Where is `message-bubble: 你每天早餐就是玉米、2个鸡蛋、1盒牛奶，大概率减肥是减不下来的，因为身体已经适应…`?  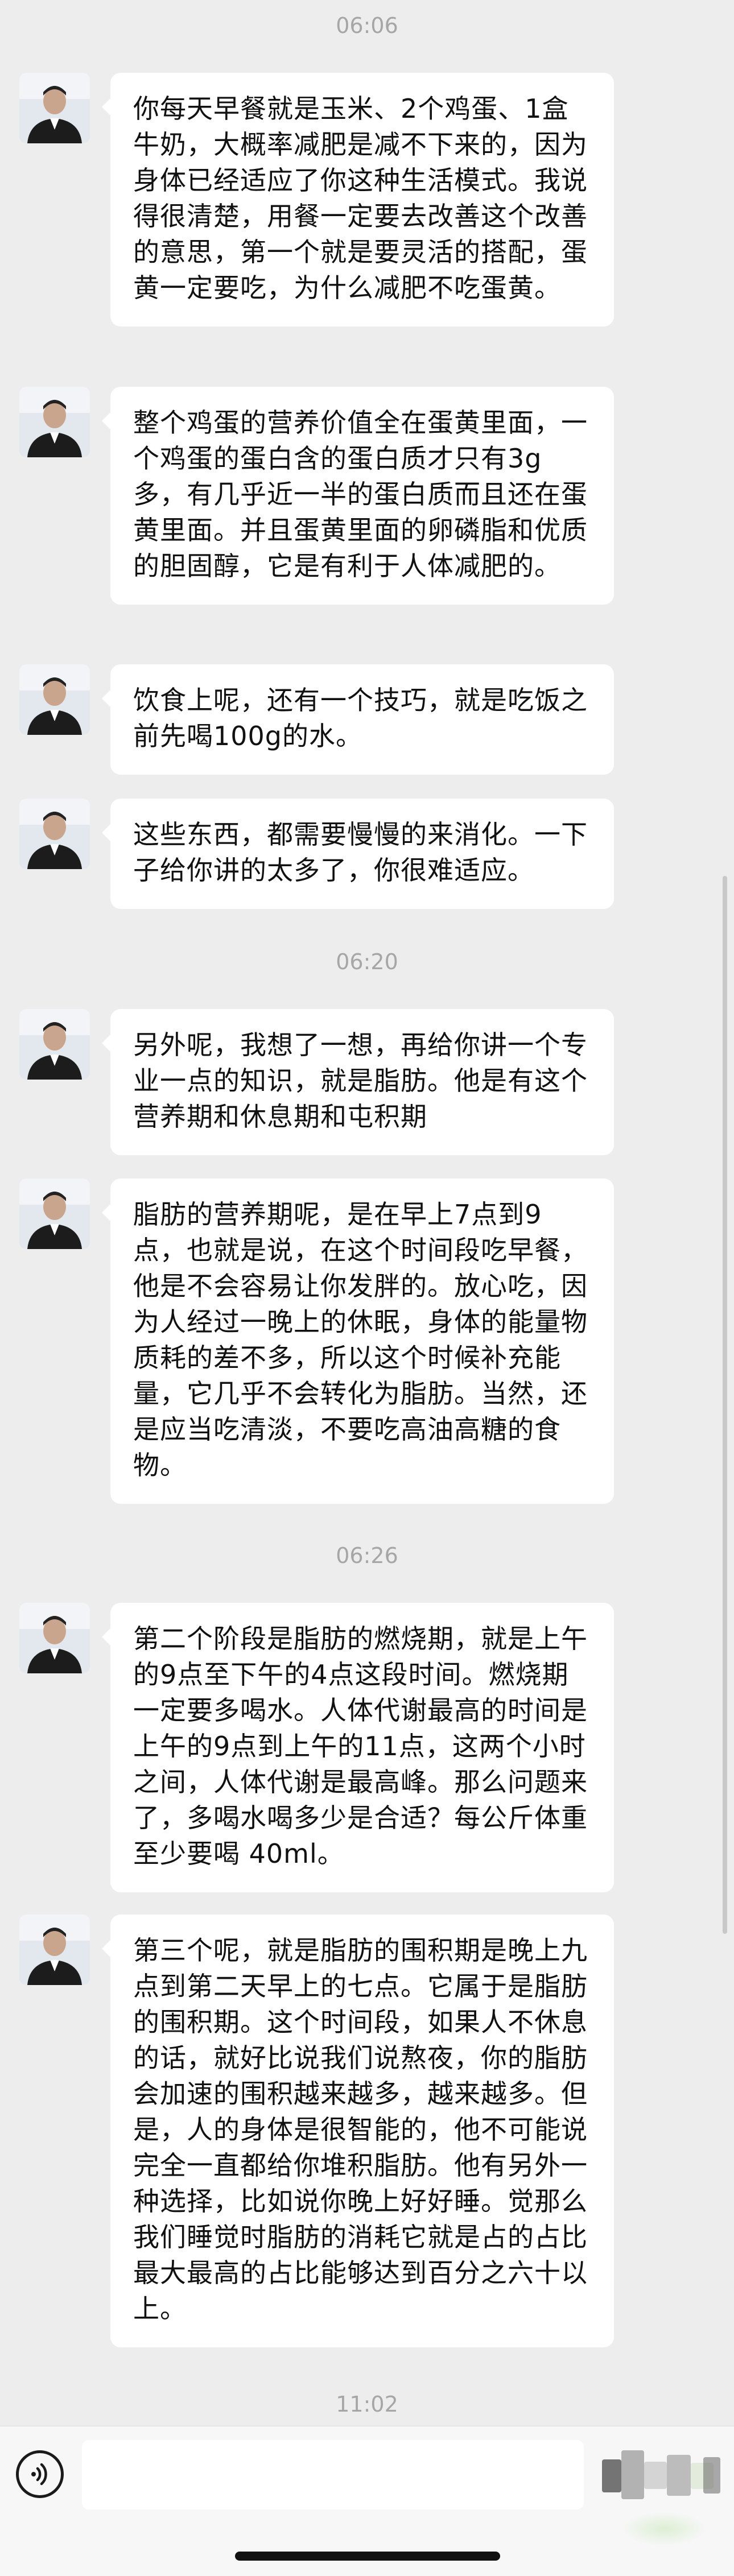 message-bubble: 你每天早餐就是玉米、2个鸡蛋、1盒牛奶，大概率减肥是减不下来的，因为身体已经适应… is located at coordinates (358, 200).